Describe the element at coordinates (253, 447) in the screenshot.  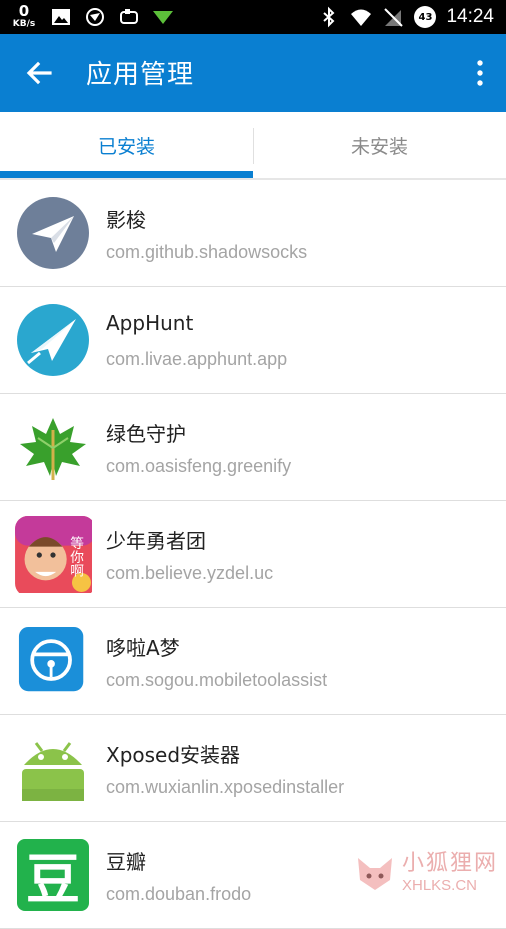
I see `list-item: 绿色守护 com.oasisfeng.greenify` at that location.